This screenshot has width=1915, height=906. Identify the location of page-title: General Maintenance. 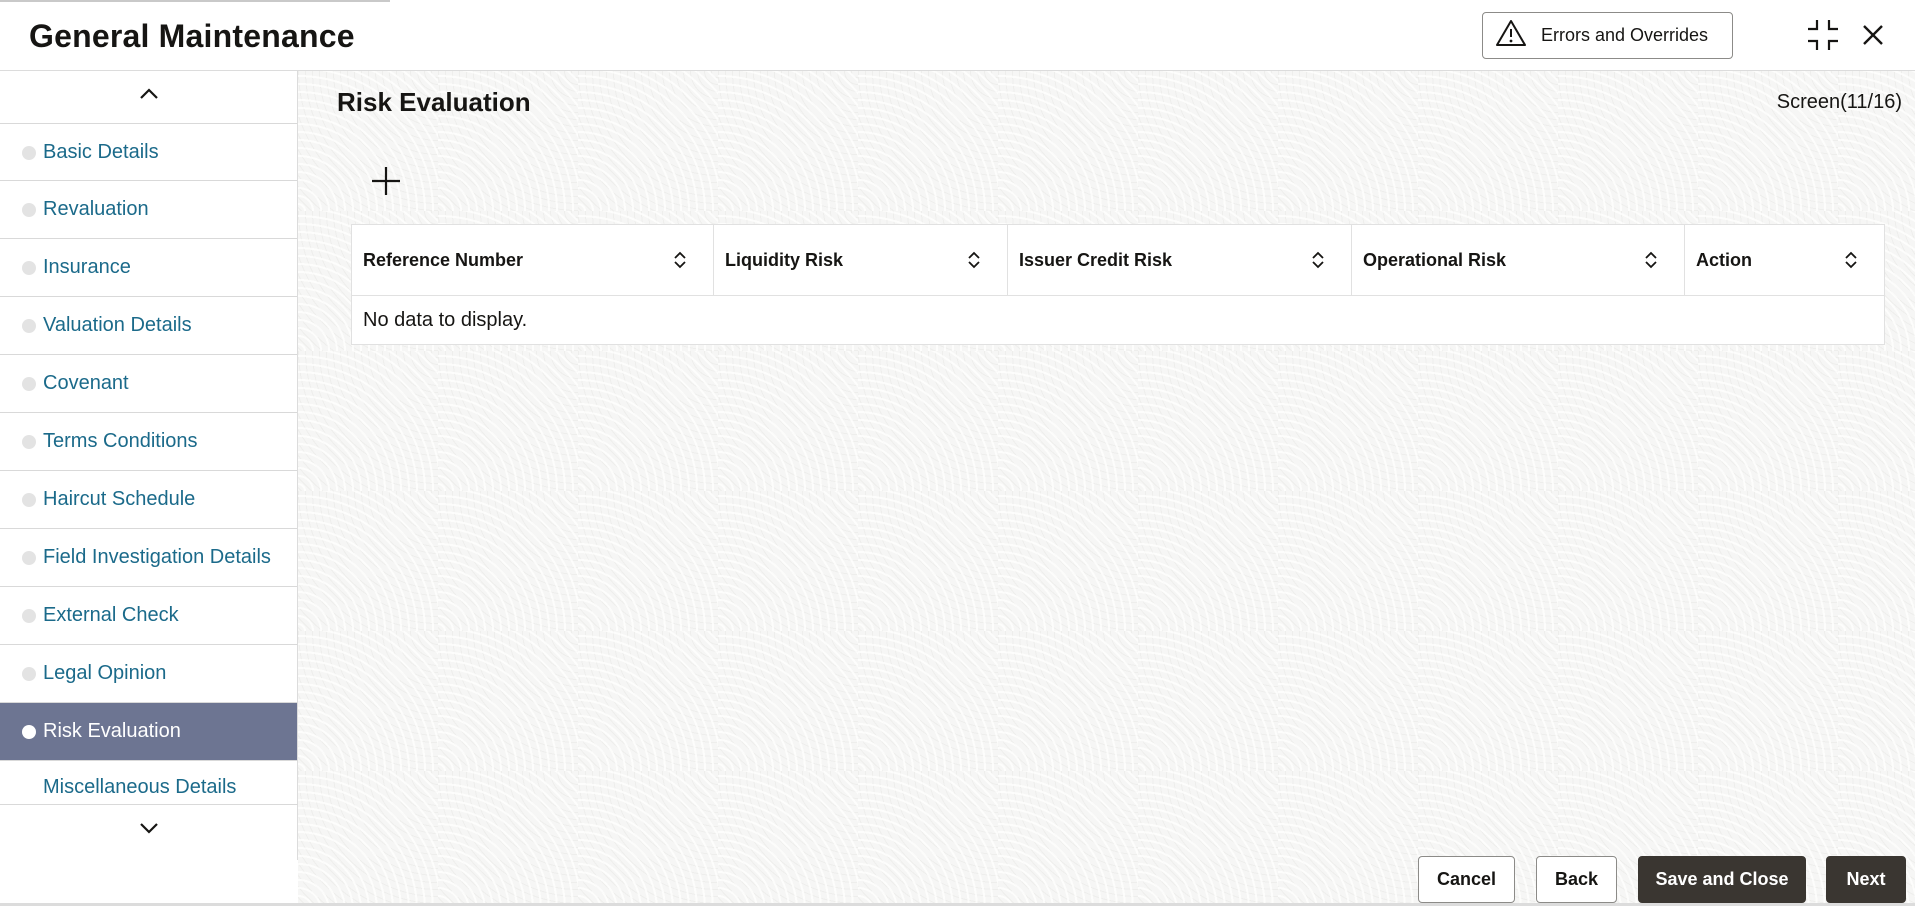
(192, 36).